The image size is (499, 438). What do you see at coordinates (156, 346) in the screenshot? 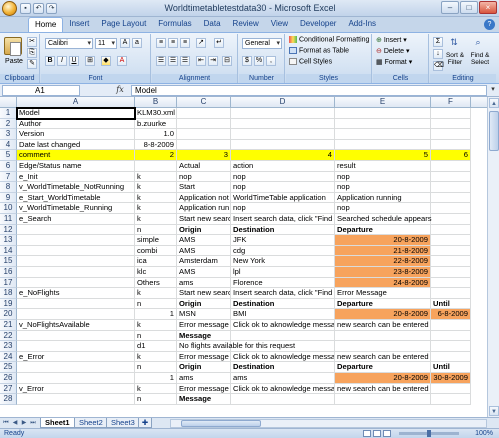
I see `cell-b23: d1` at bounding box center [156, 346].